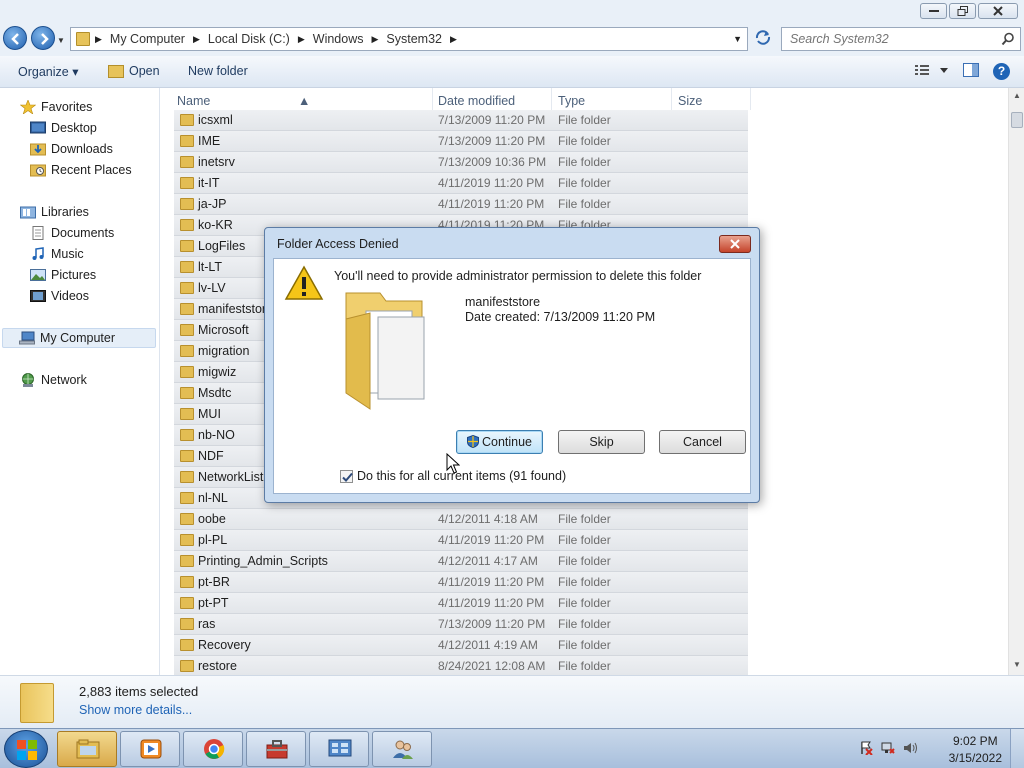 The width and height of the screenshot is (1024, 768). What do you see at coordinates (763, 39) in the screenshot?
I see `refresh-button` at bounding box center [763, 39].